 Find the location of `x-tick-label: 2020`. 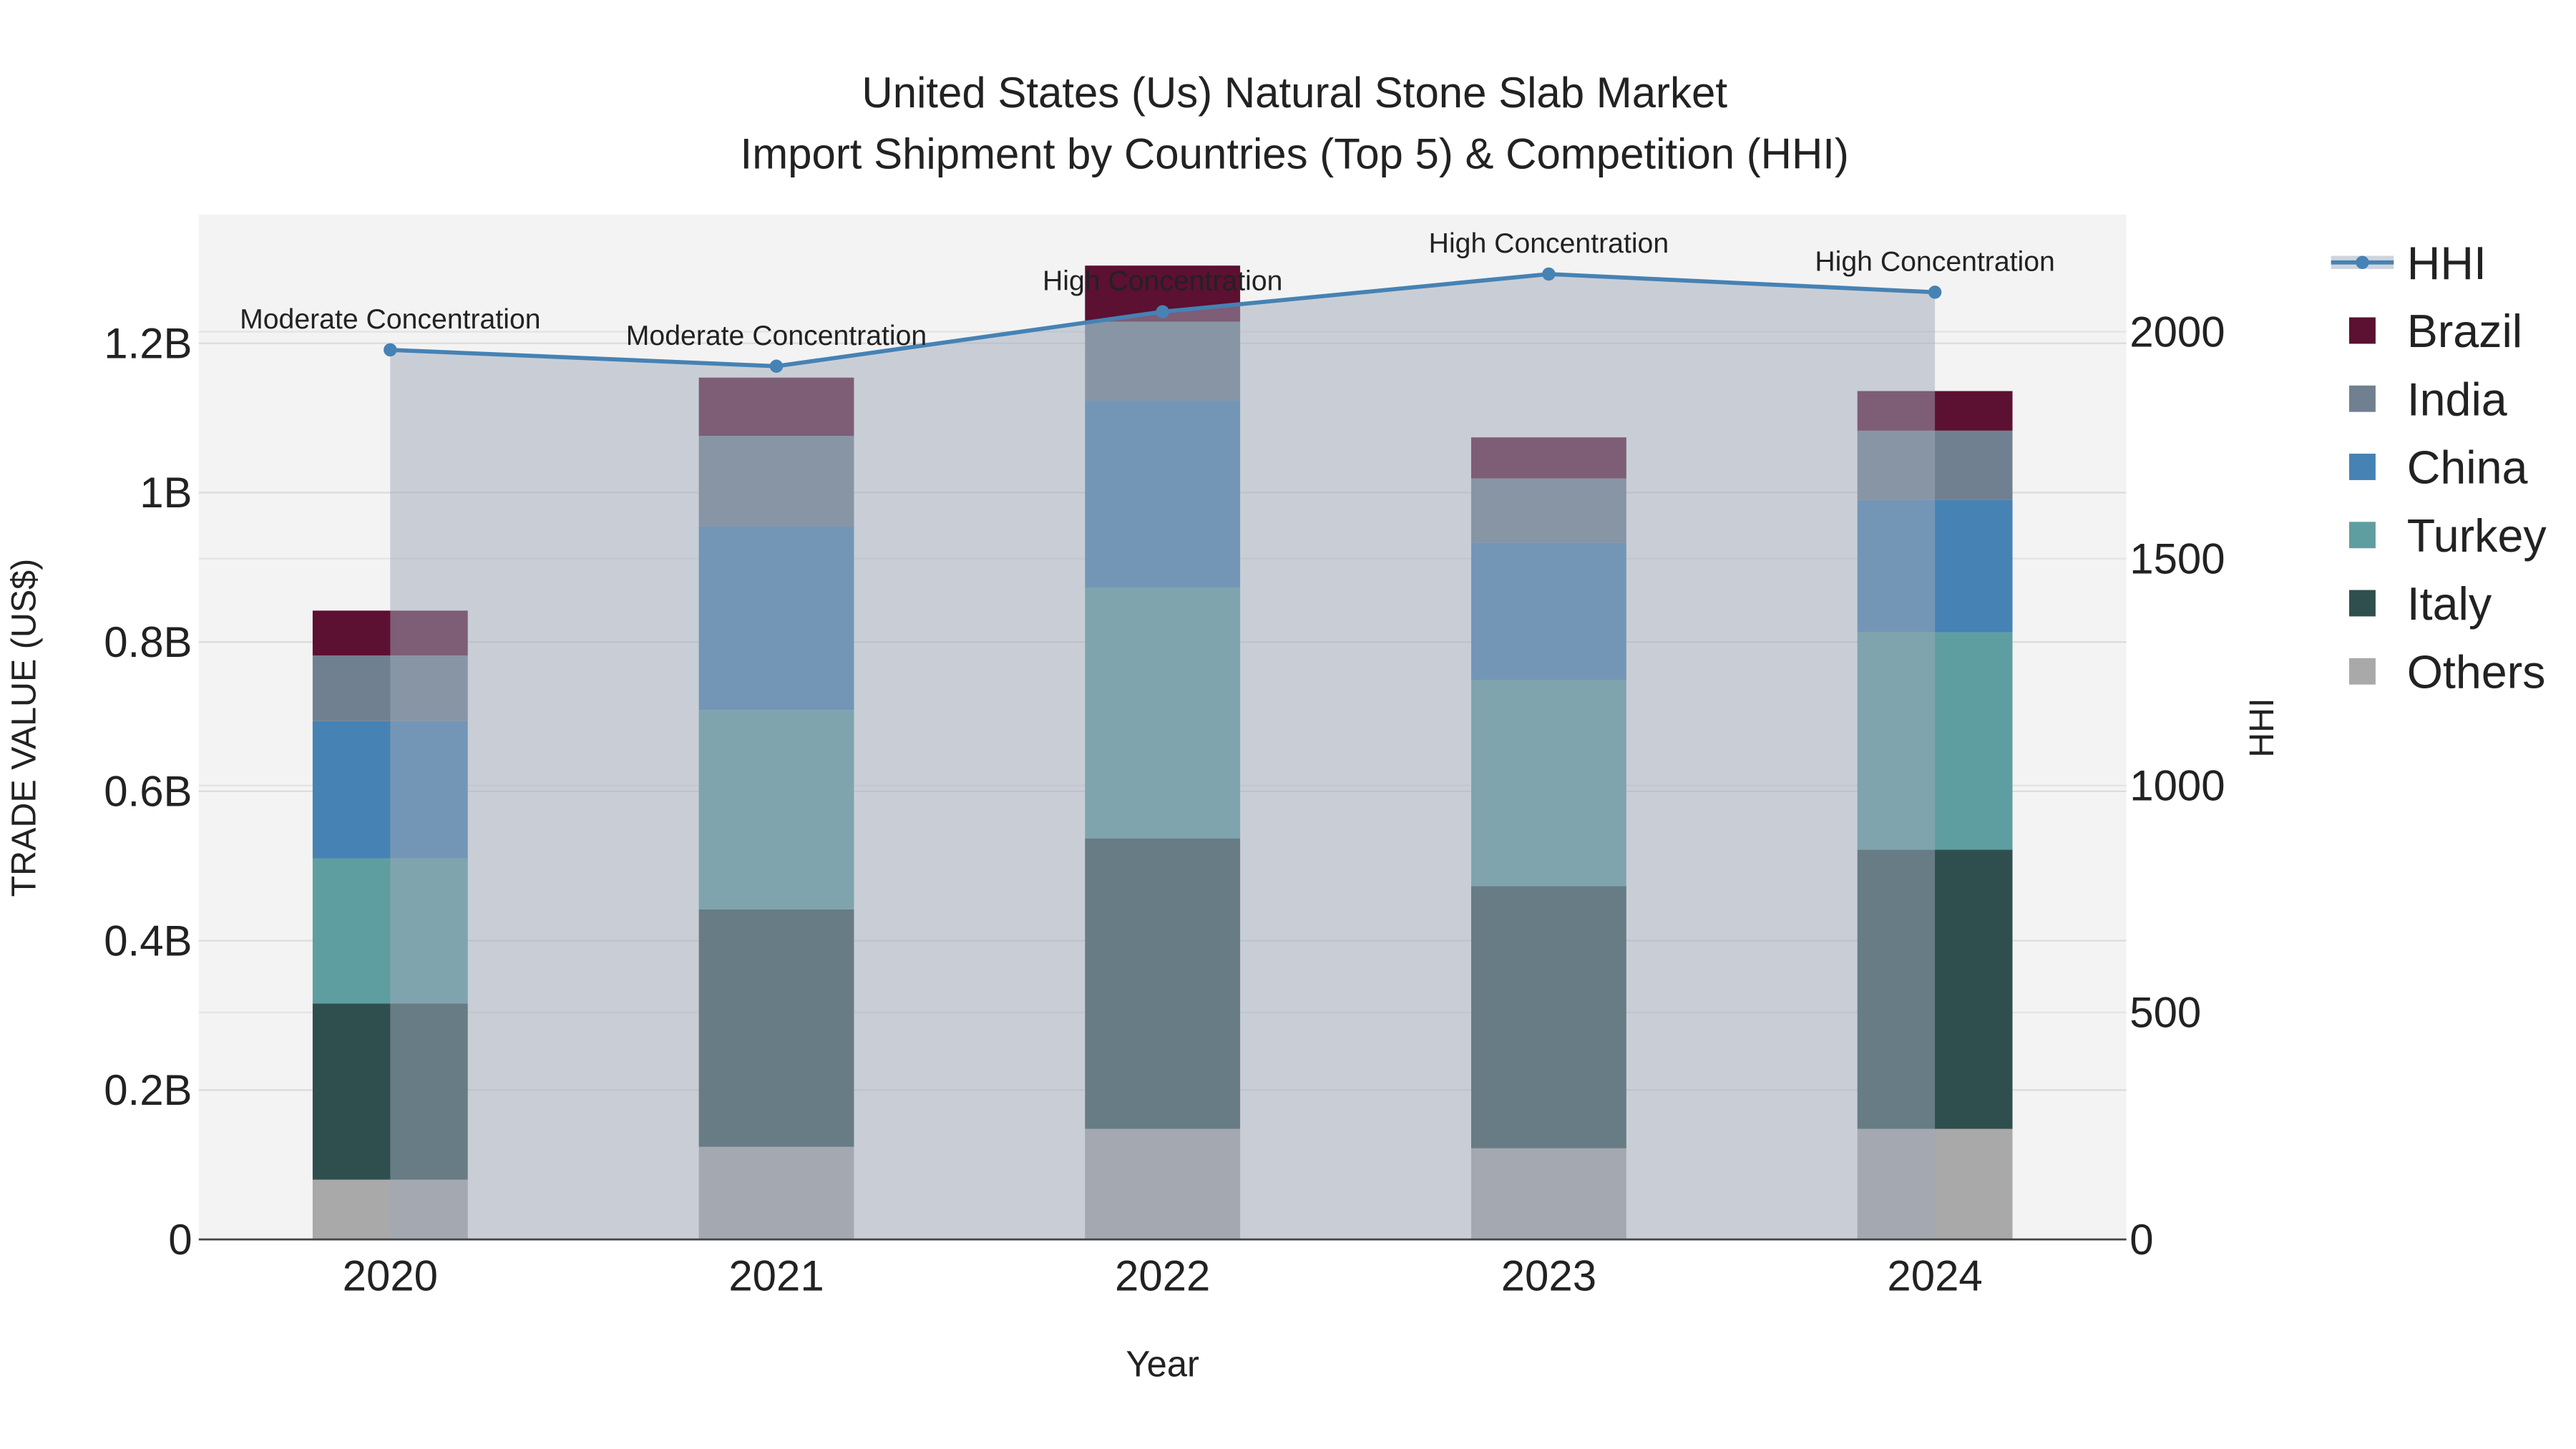

x-tick-label: 2020 is located at coordinates (390, 1276).